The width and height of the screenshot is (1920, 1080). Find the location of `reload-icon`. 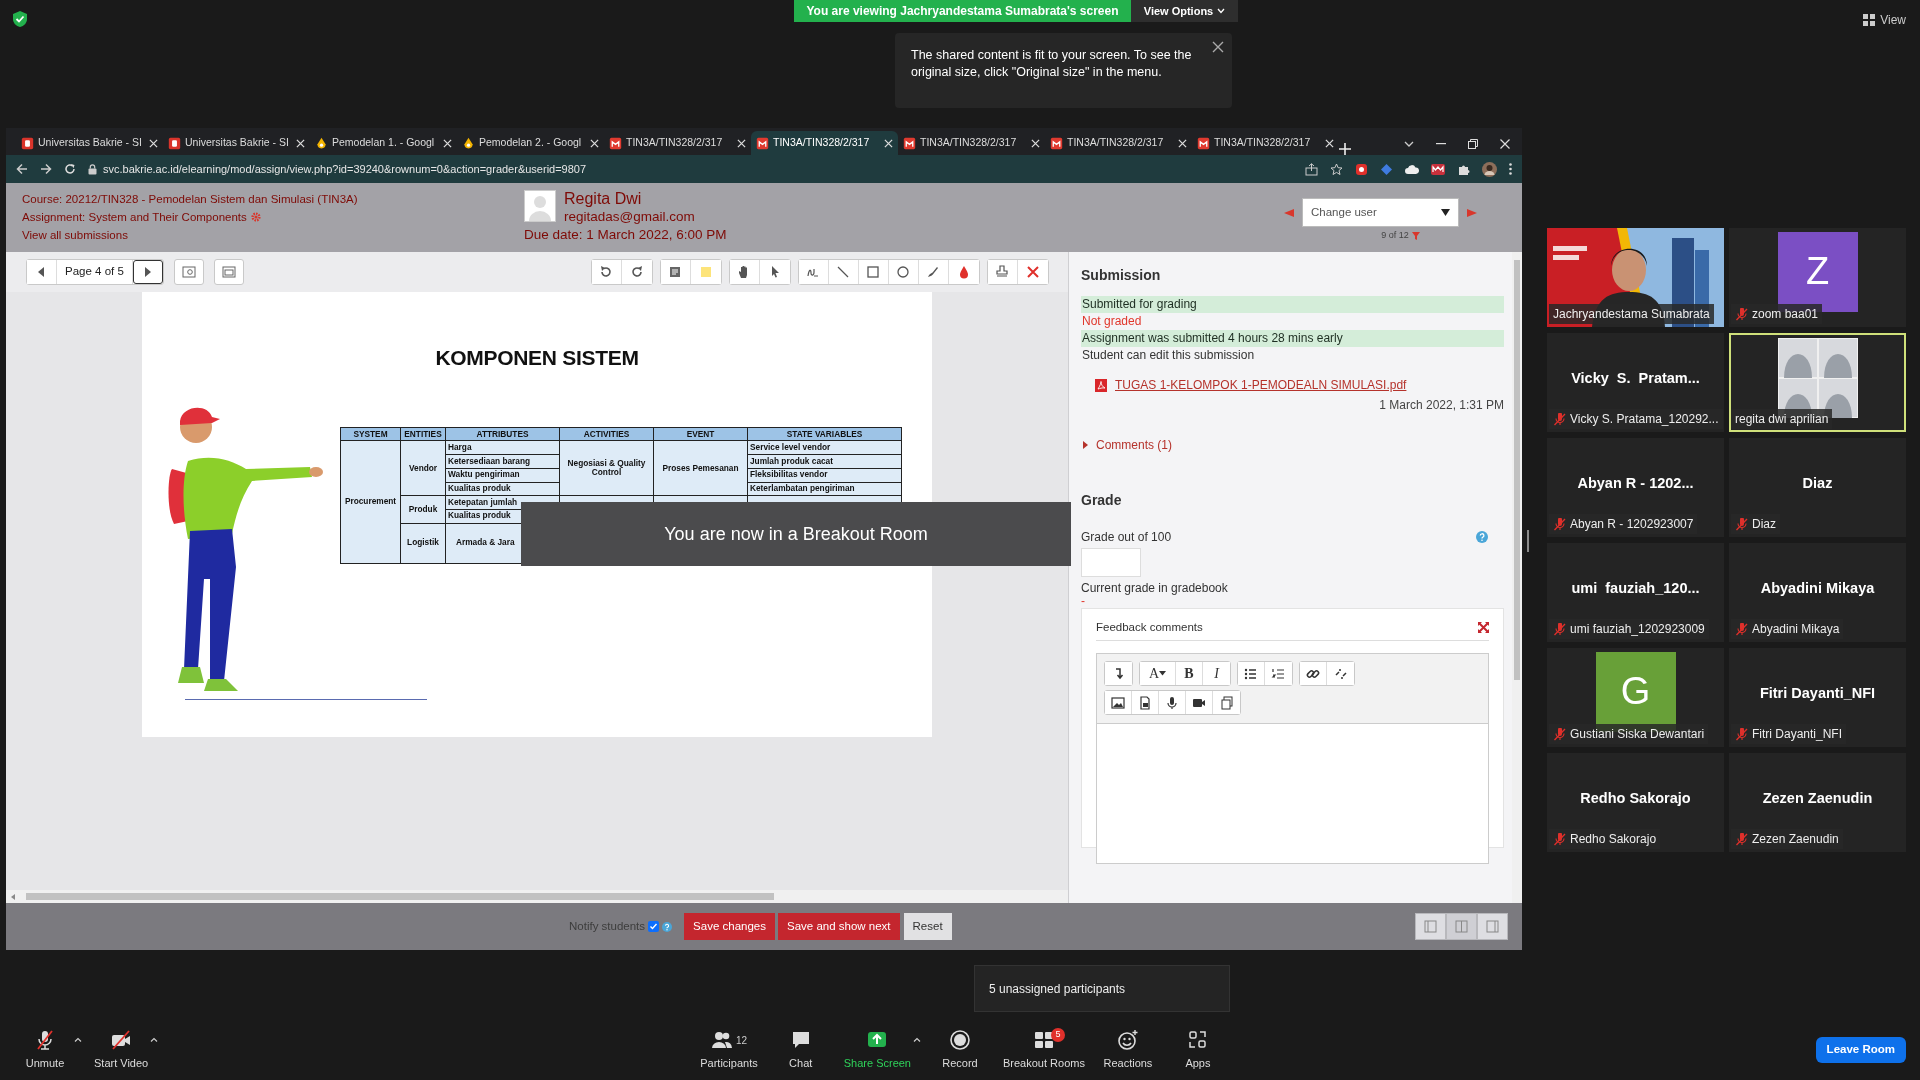

reload-icon is located at coordinates (70, 169).